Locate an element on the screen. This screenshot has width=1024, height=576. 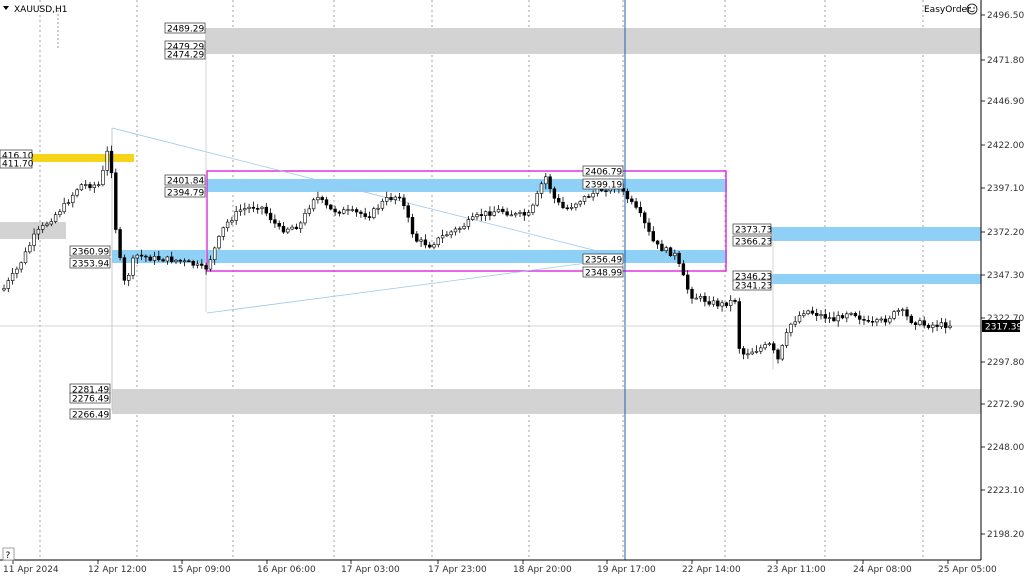
time-axis-label: 12 Apr 12:00 is located at coordinates (117, 570).